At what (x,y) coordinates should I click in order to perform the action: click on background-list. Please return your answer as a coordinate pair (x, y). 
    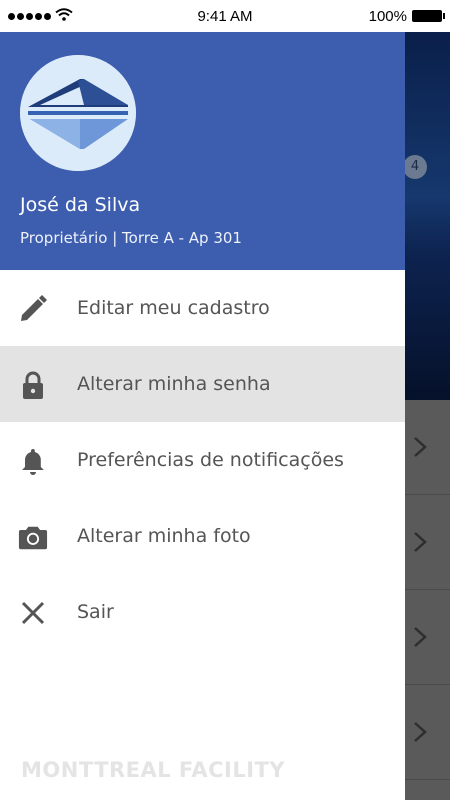
    Looking at the image, I should click on (427, 600).